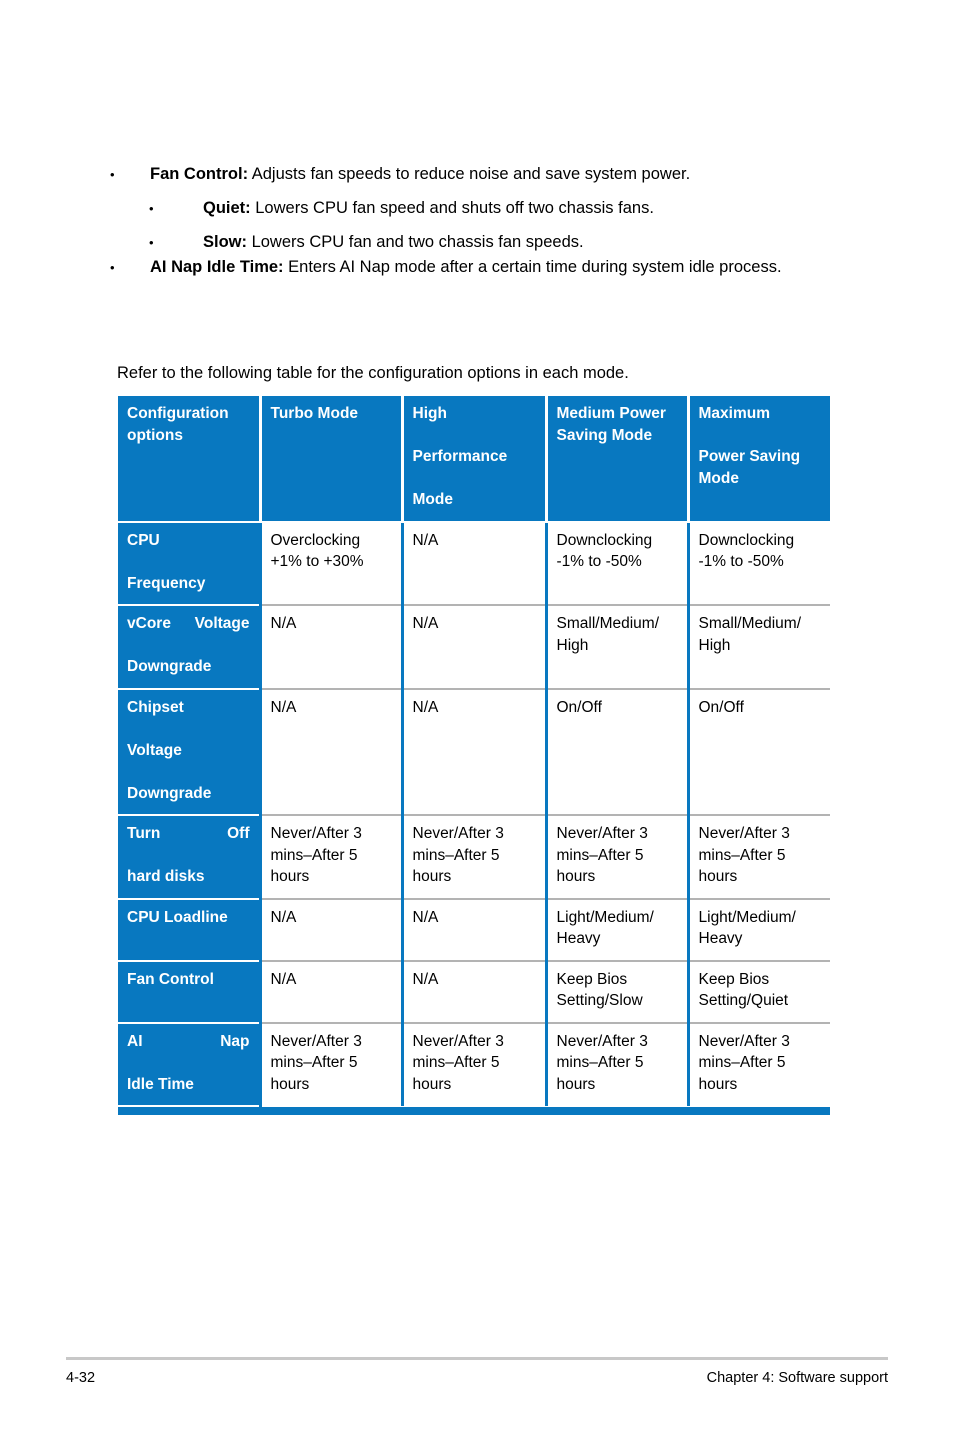  Describe the element at coordinates (592, 979) in the screenshot. I see `table-cell-line: Keep Bios` at that location.